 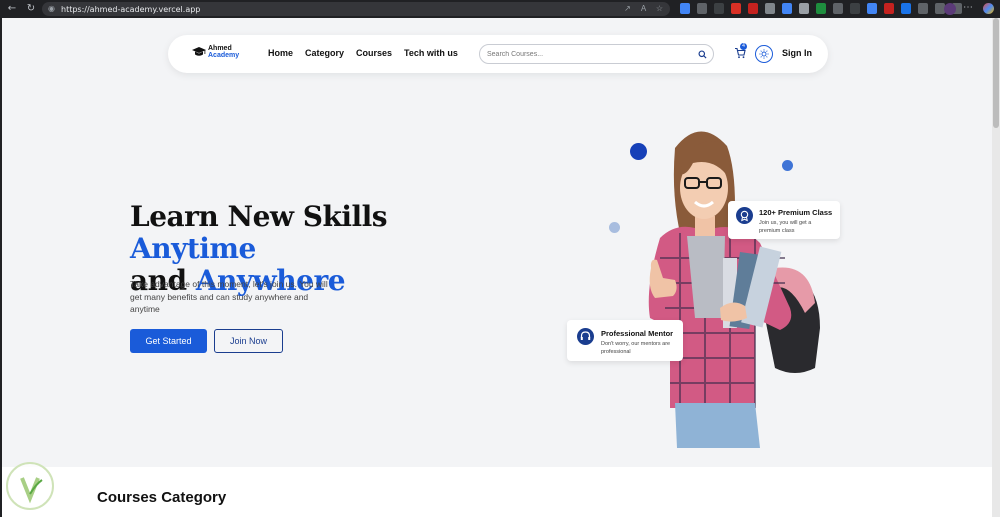 I want to click on headset-icon, so click(x=585, y=336).